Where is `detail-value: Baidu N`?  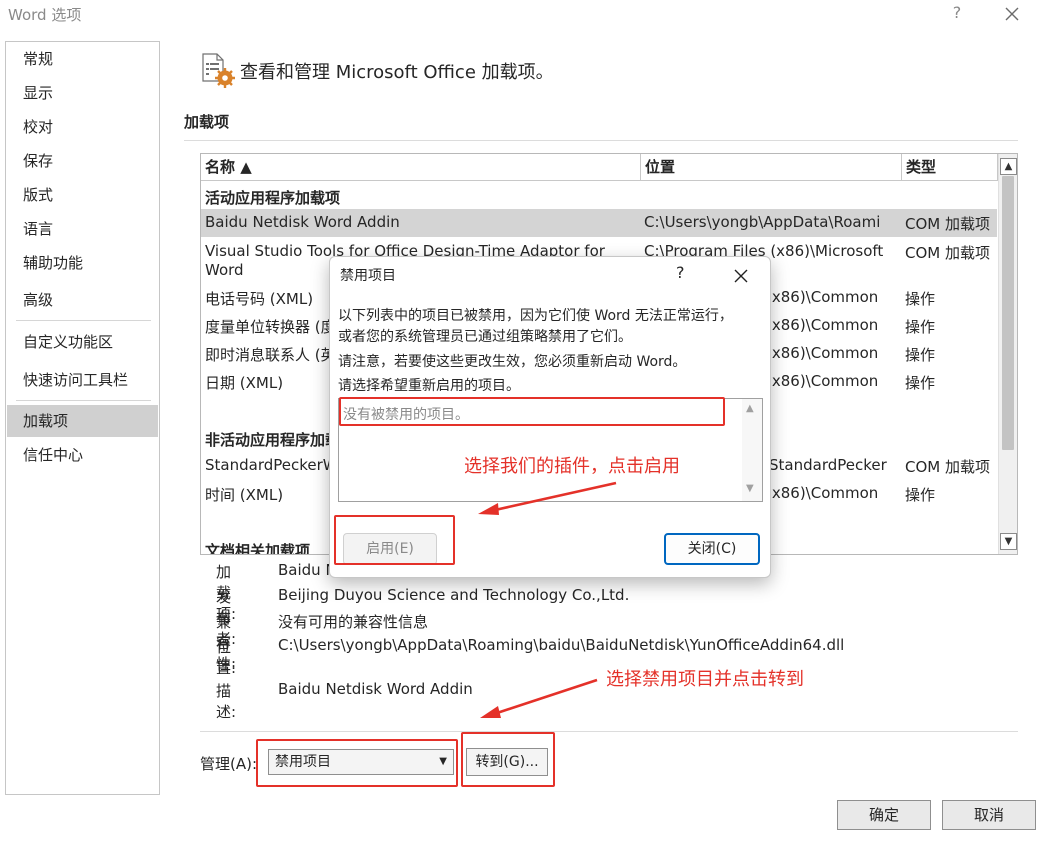
detail-value: Baidu N is located at coordinates (307, 570).